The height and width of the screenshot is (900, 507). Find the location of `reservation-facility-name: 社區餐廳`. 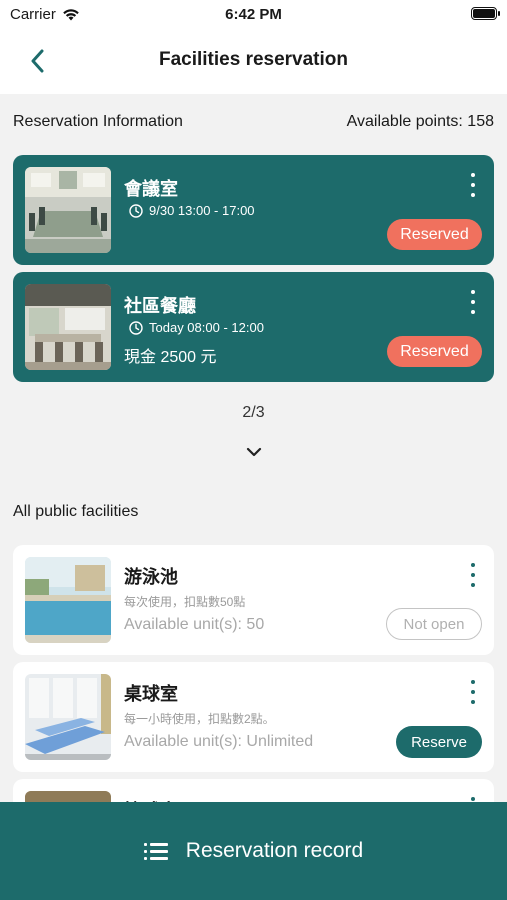

reservation-facility-name: 社區餐廳 is located at coordinates (160, 306).